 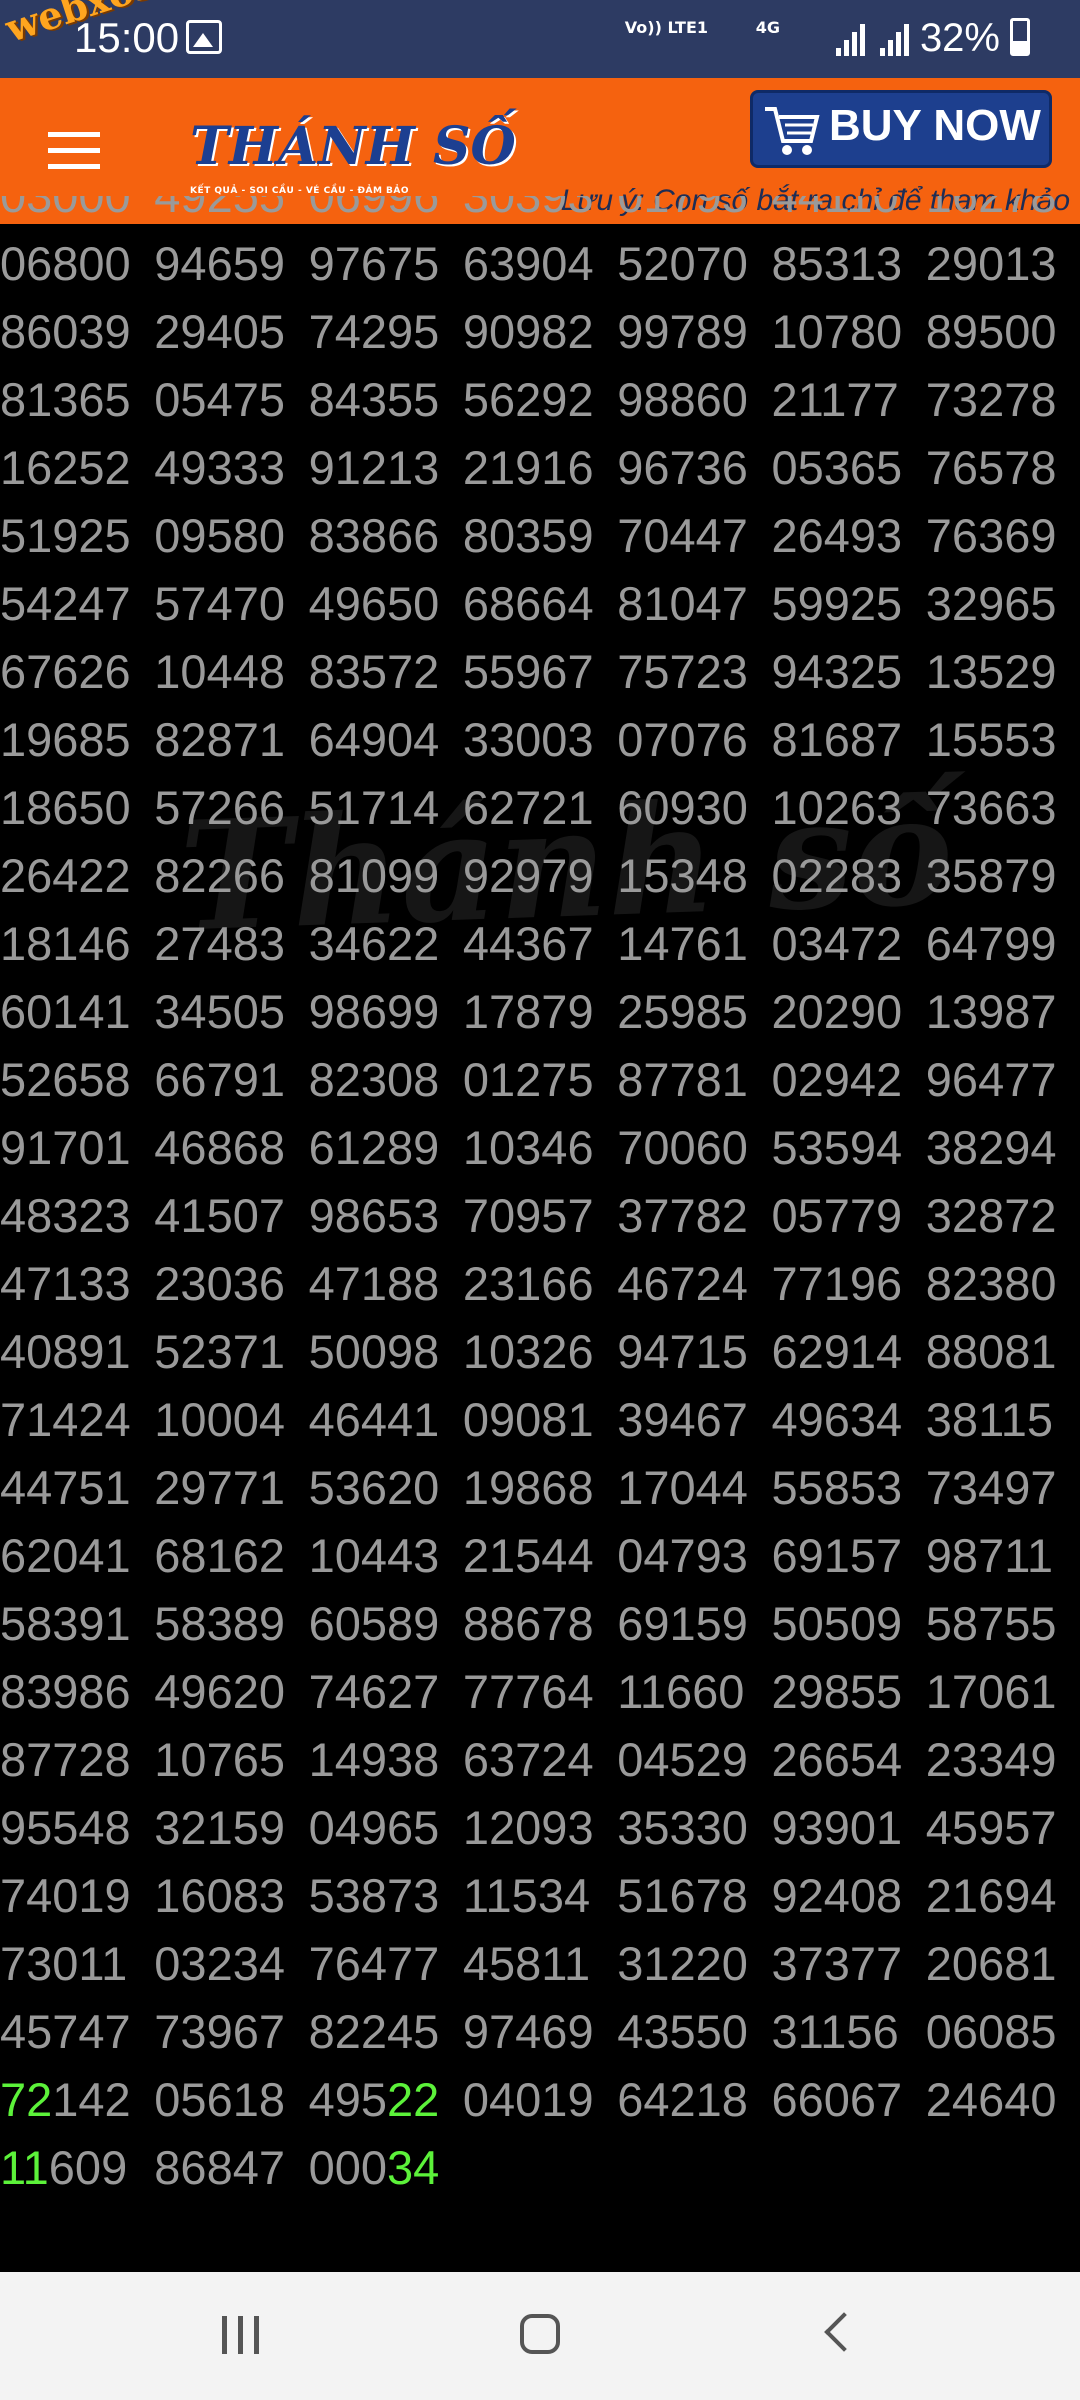 I want to click on number-cell: 80359, so click(x=528, y=535).